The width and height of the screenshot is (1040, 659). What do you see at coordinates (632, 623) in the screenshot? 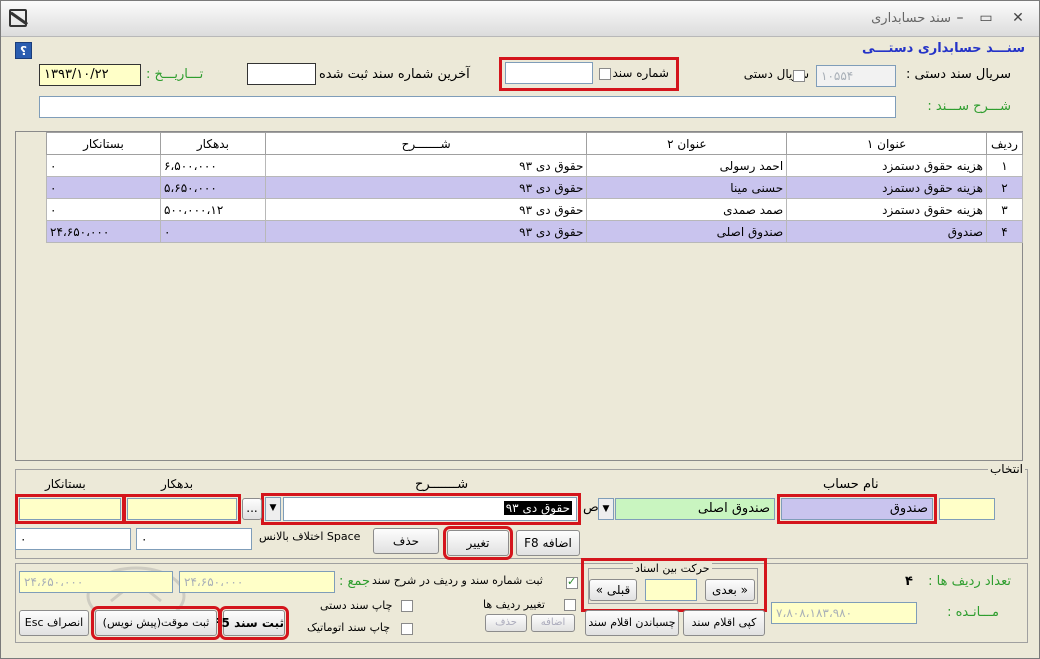
I see `paste-items-button: چسباندن اقلام سند` at bounding box center [632, 623].